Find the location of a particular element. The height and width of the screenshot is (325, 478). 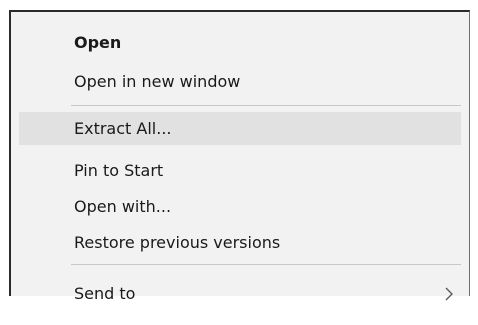

menu-item-send-to: Send to is located at coordinates (240, 293).